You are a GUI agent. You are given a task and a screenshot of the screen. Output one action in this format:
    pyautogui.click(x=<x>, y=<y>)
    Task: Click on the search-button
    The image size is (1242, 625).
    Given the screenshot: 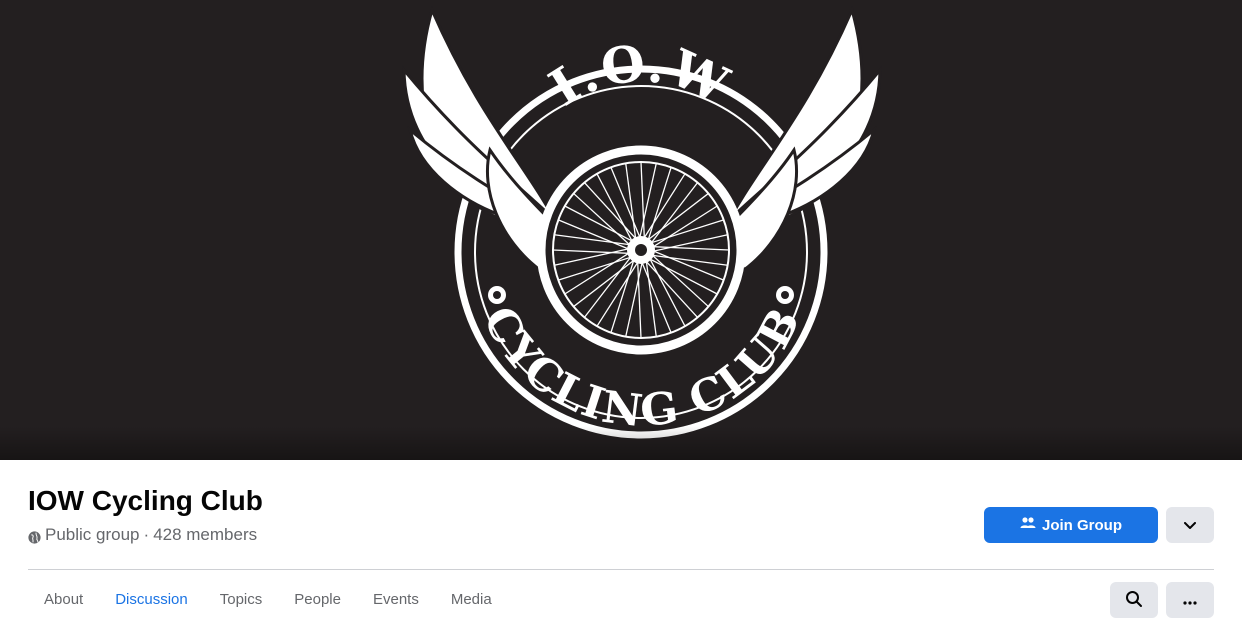 What is the action you would take?
    pyautogui.click(x=1134, y=600)
    